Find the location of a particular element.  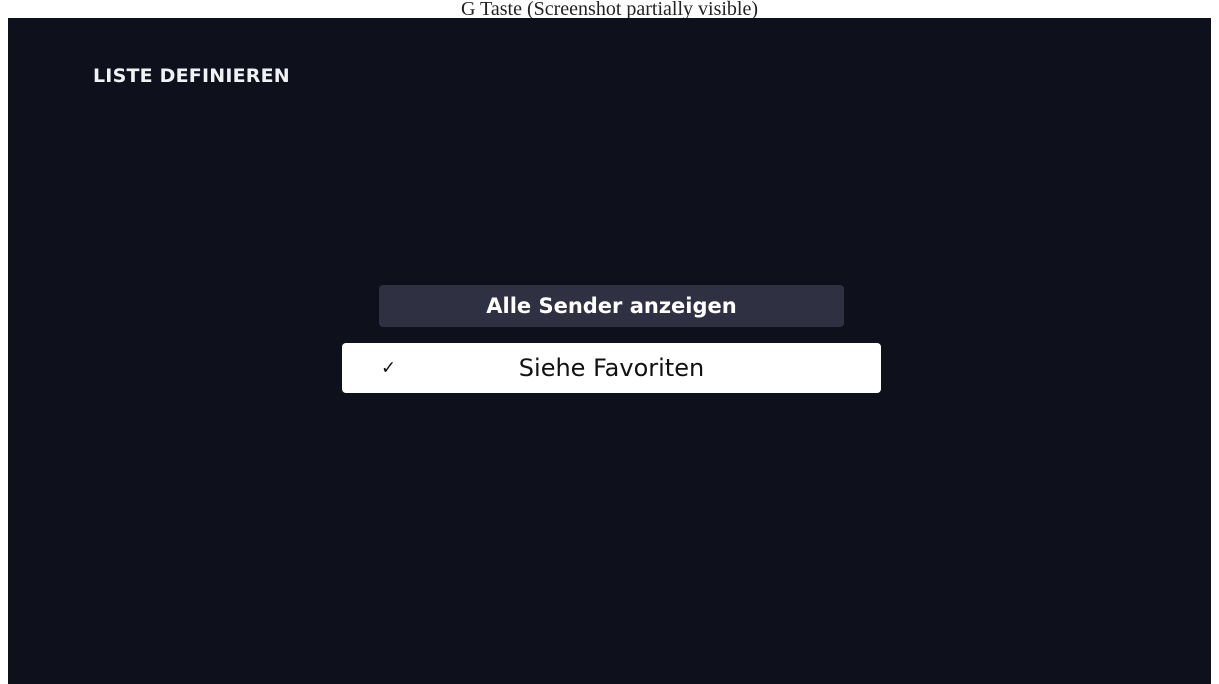

option-label: Alle Sender anzeigen is located at coordinates (611, 306).